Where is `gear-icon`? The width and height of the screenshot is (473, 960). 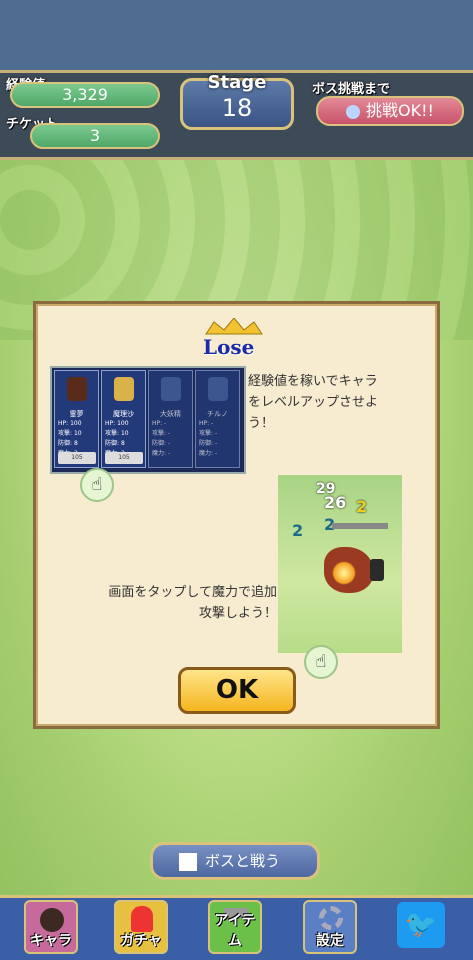 gear-icon is located at coordinates (331, 918).